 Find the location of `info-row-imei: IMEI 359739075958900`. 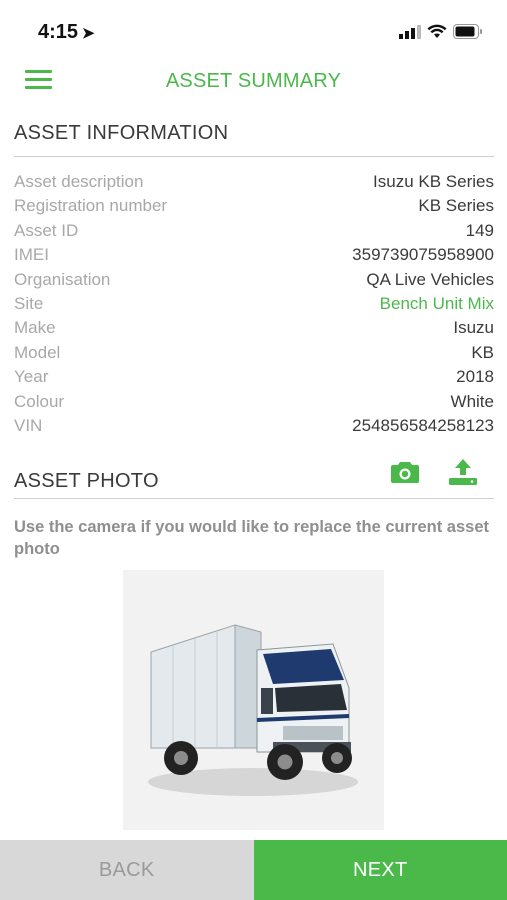

info-row-imei: IMEI 359739075958900 is located at coordinates (254, 255).